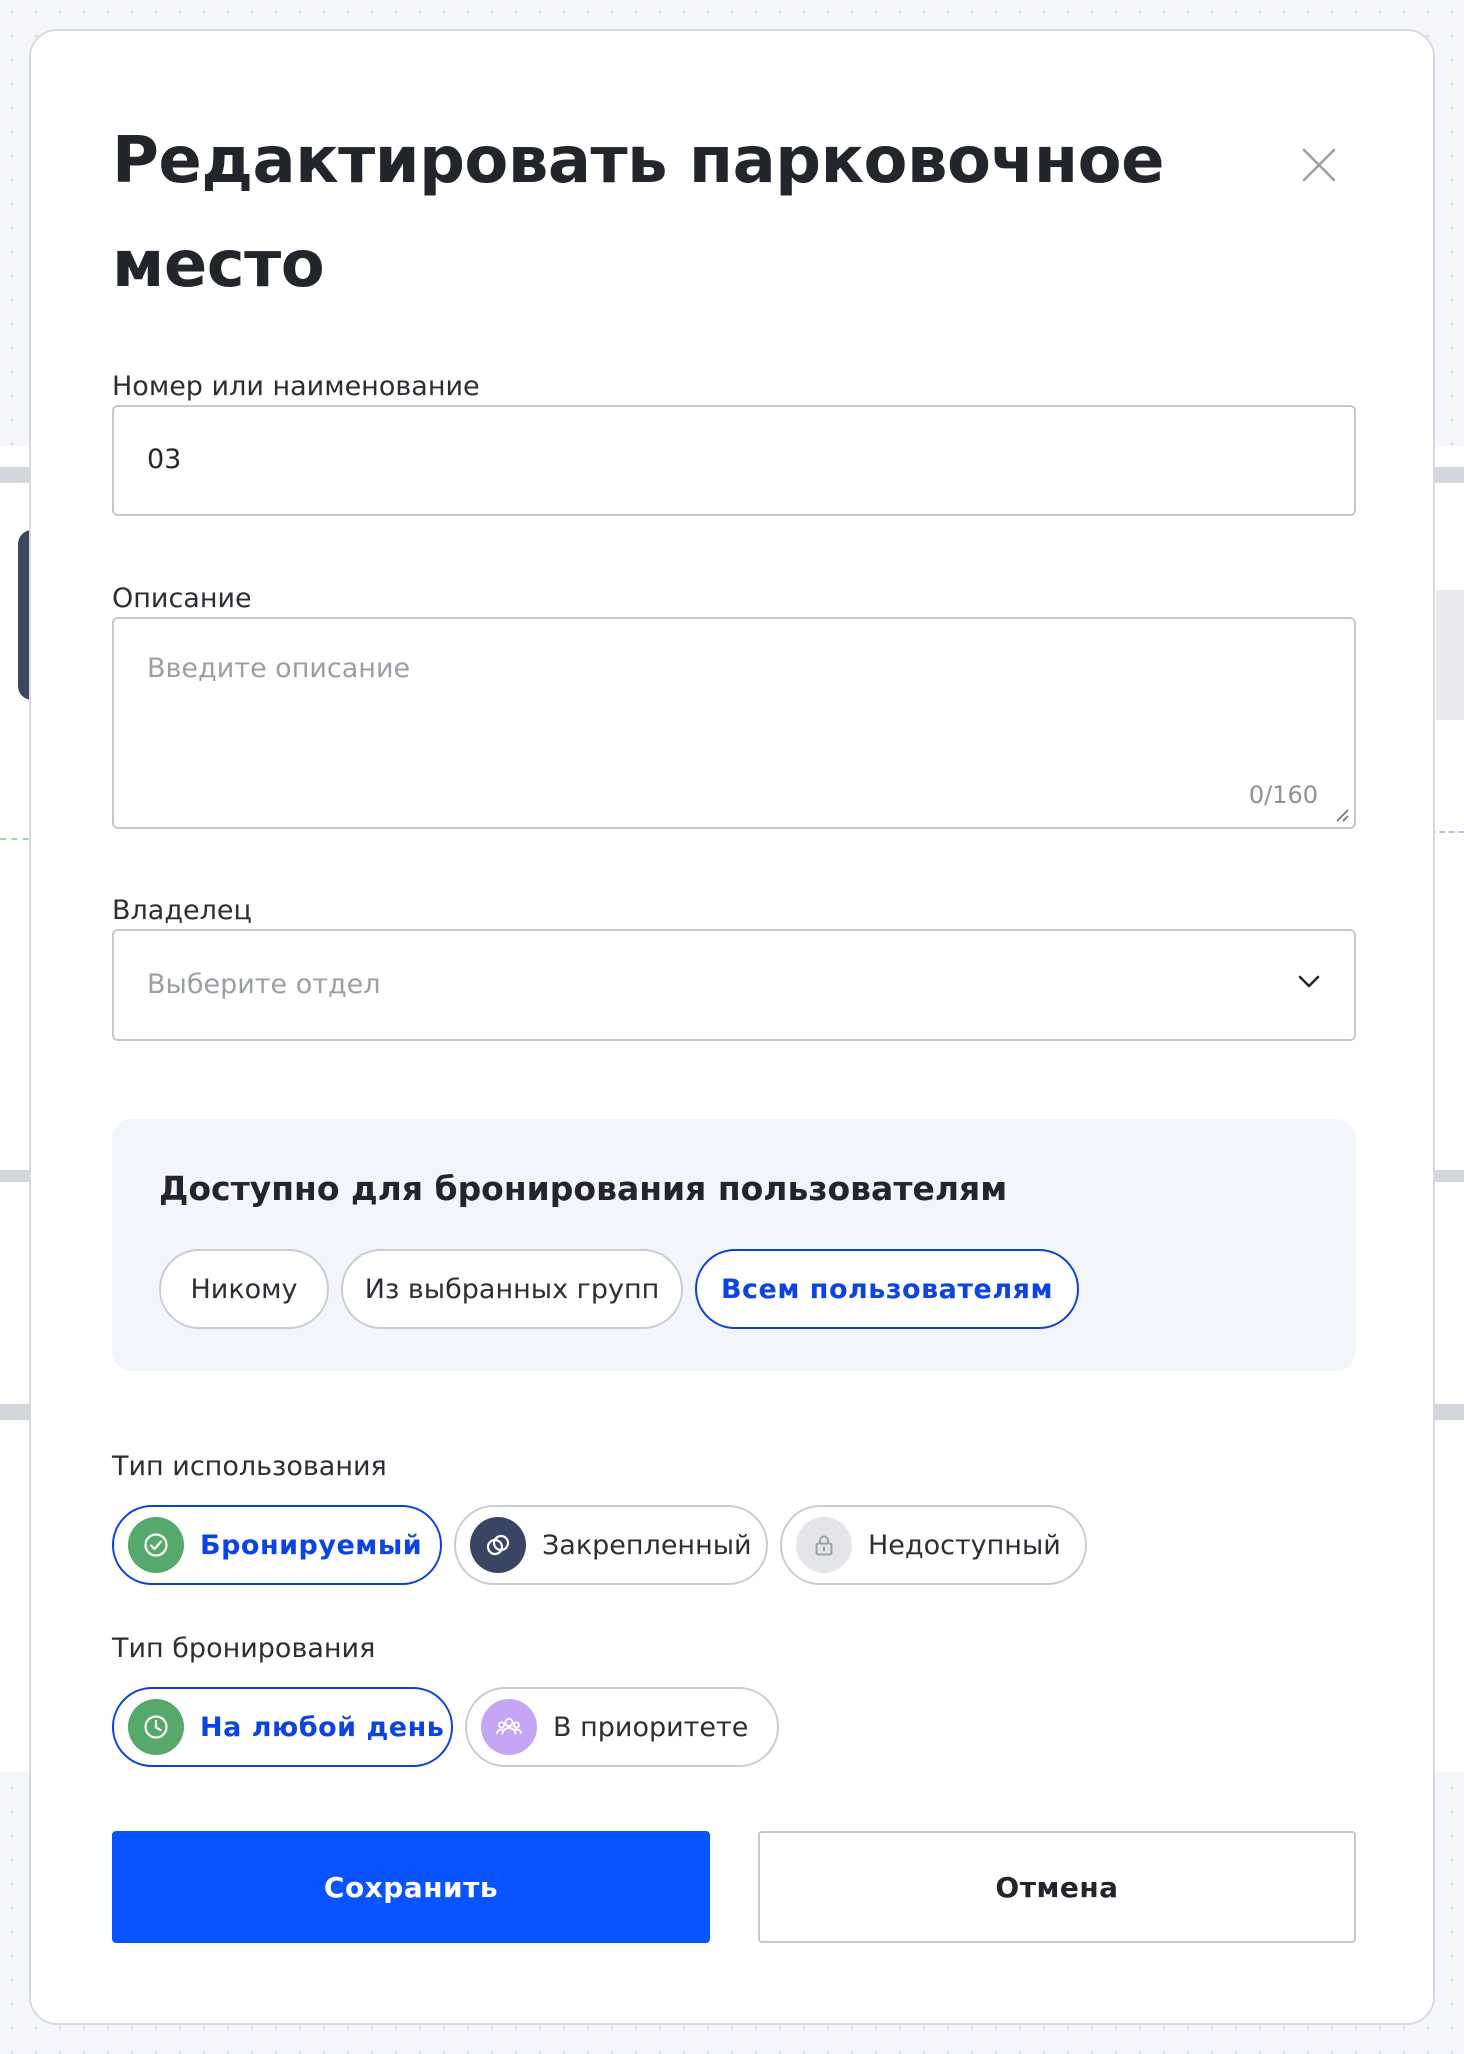 This screenshot has width=1464, height=2054. Describe the element at coordinates (734, 460) in the screenshot. I see `name-field: 03` at that location.